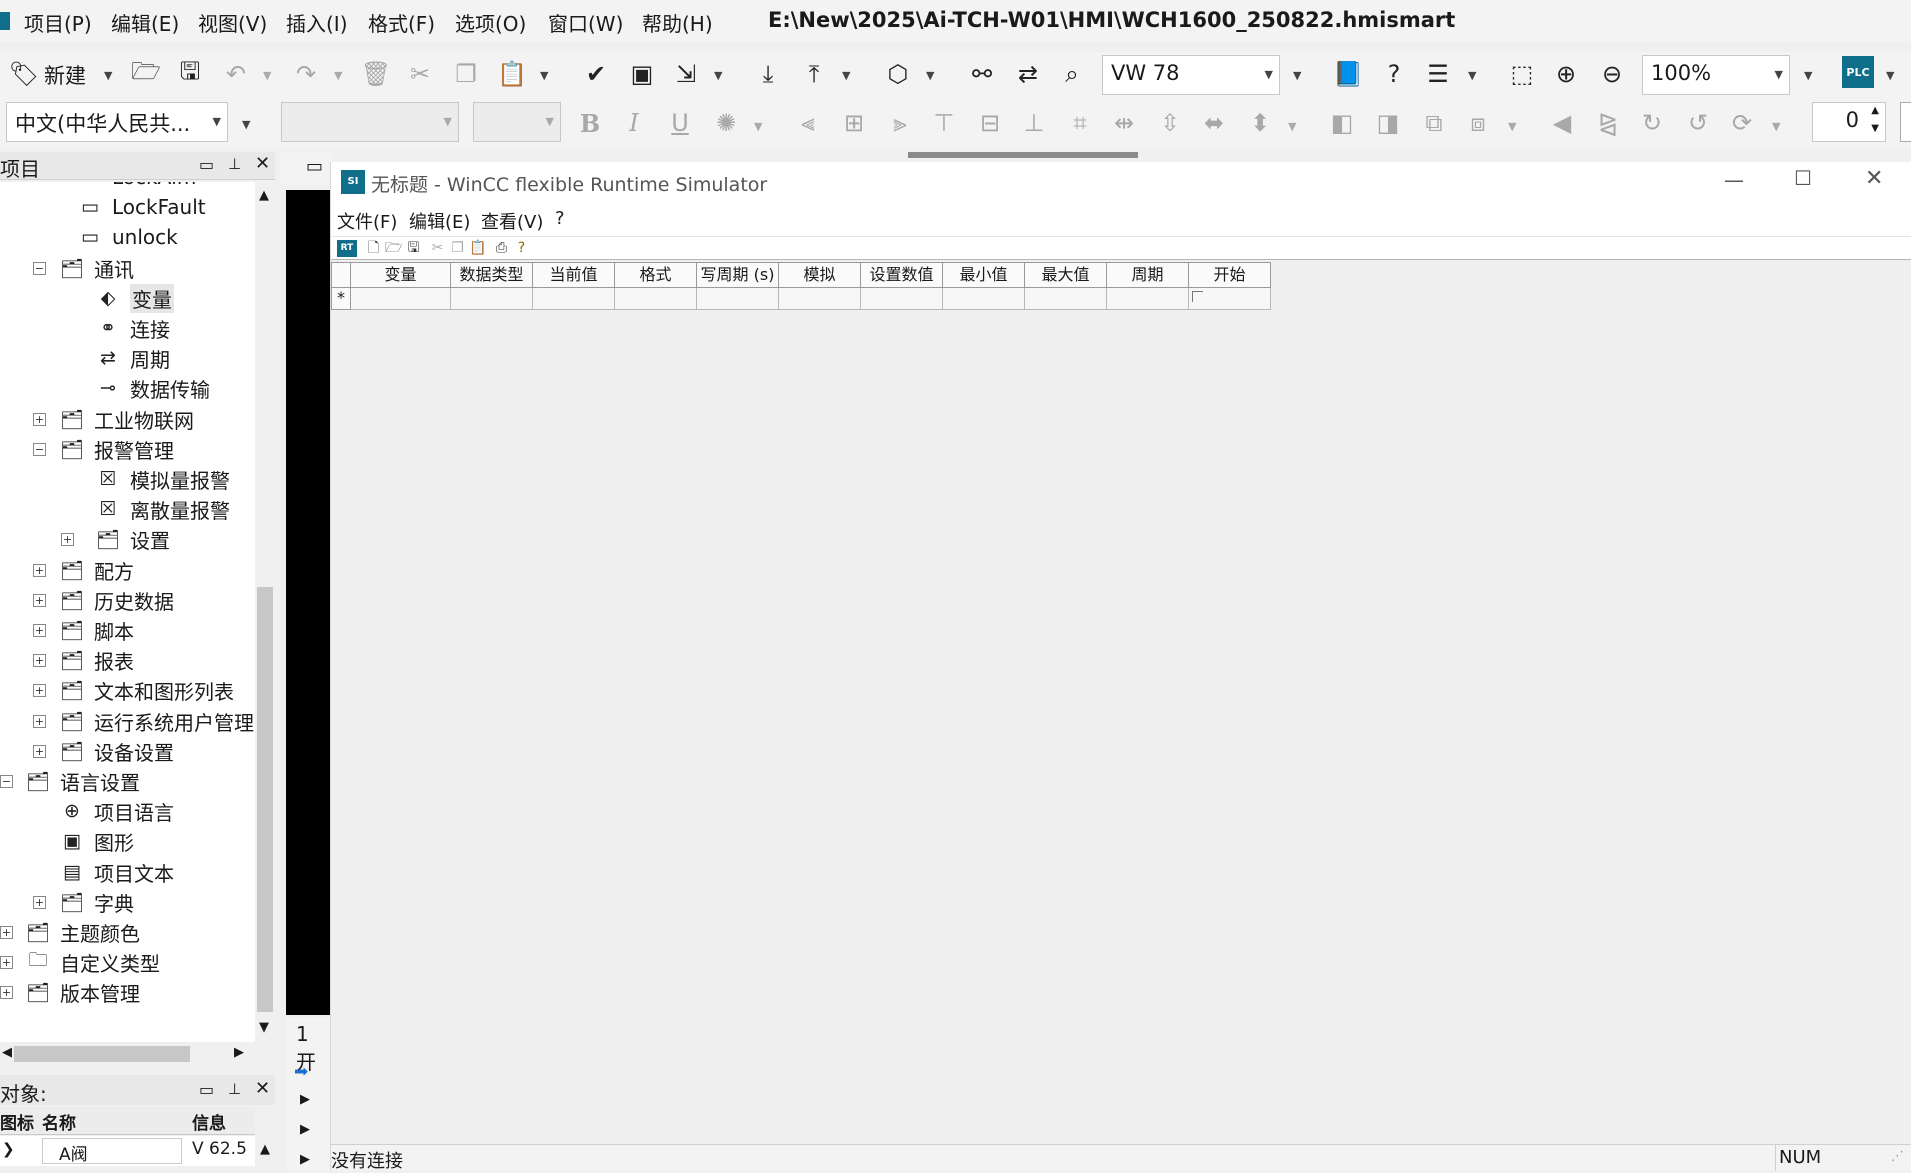 The height and width of the screenshot is (1173, 1911). What do you see at coordinates (239, 1052) in the screenshot?
I see `scroll-right-icon: ▶` at bounding box center [239, 1052].